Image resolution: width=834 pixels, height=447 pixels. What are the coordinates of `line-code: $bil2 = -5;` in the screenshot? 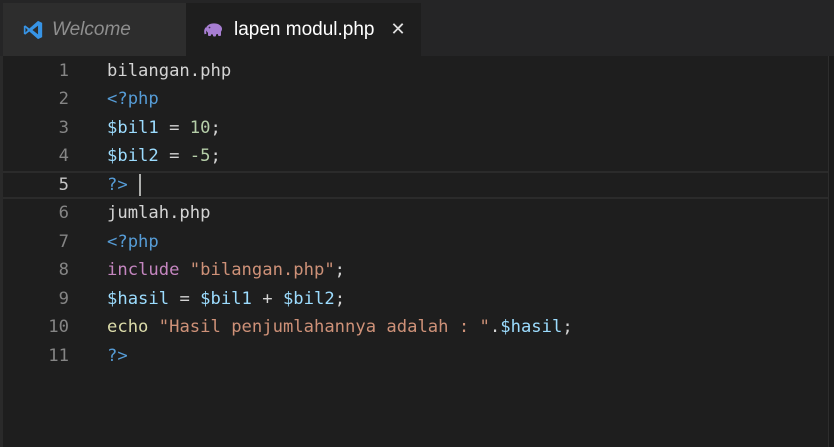 It's located at (164, 156).